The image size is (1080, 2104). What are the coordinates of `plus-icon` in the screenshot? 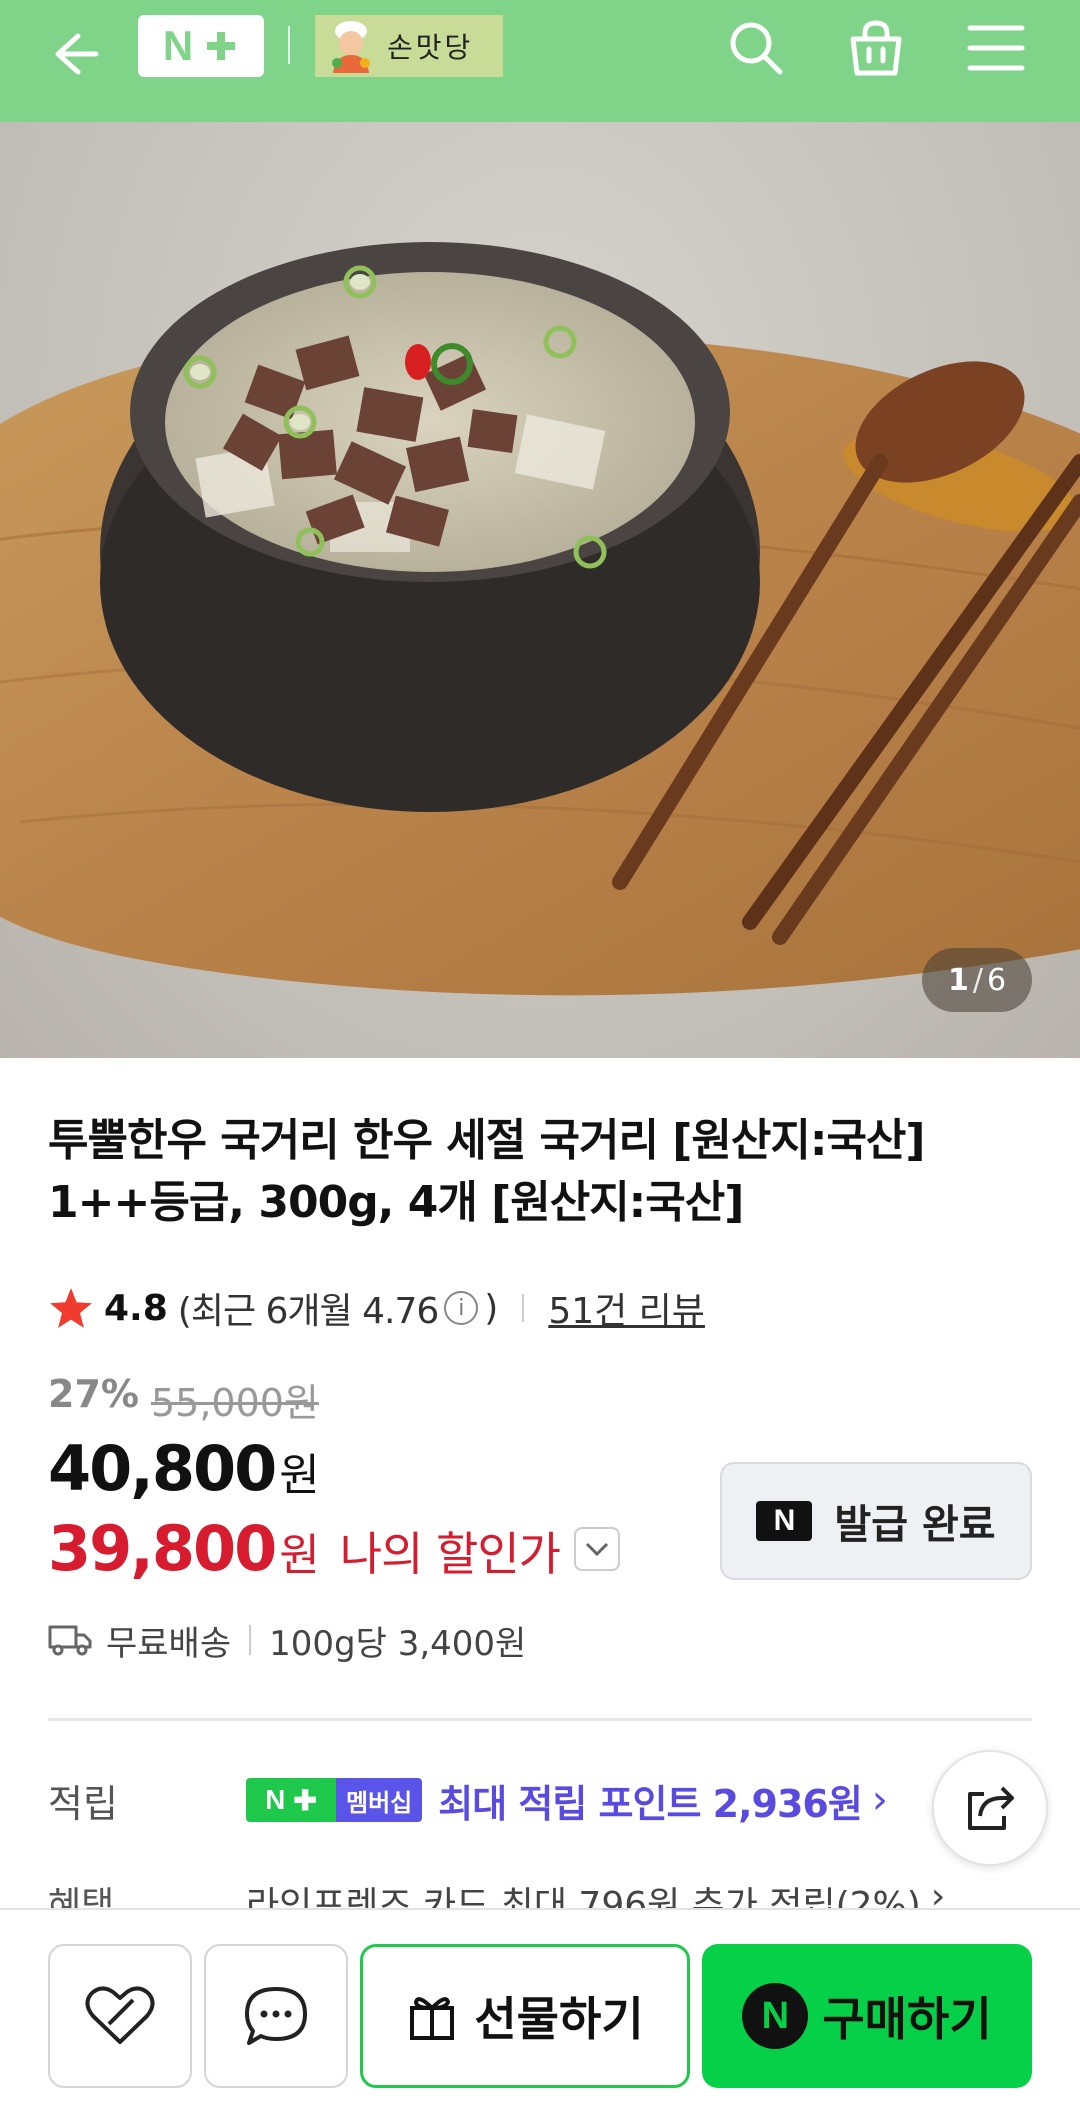 It's located at (221, 46).